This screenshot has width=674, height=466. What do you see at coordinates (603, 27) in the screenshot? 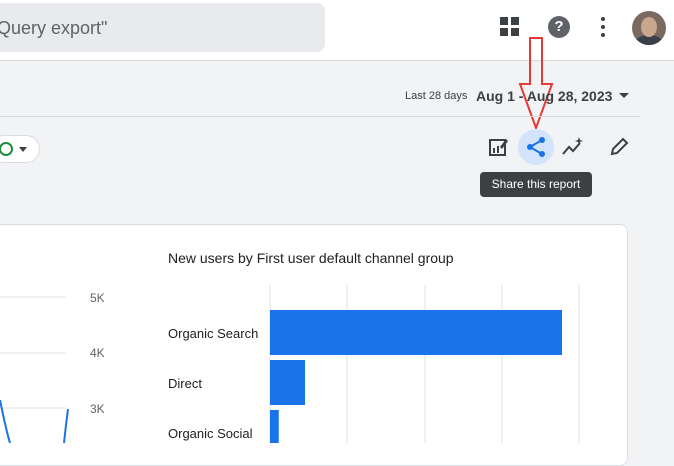
I see `more-options-icon` at bounding box center [603, 27].